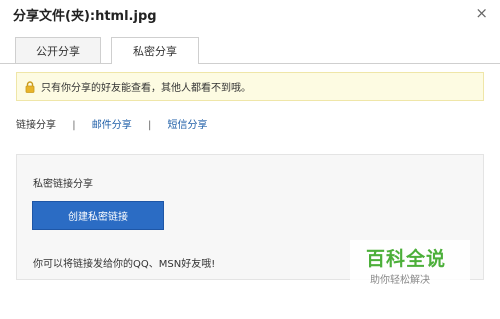 This screenshot has height=319, width=500. Describe the element at coordinates (30, 86) in the screenshot. I see `lock-icon` at that location.